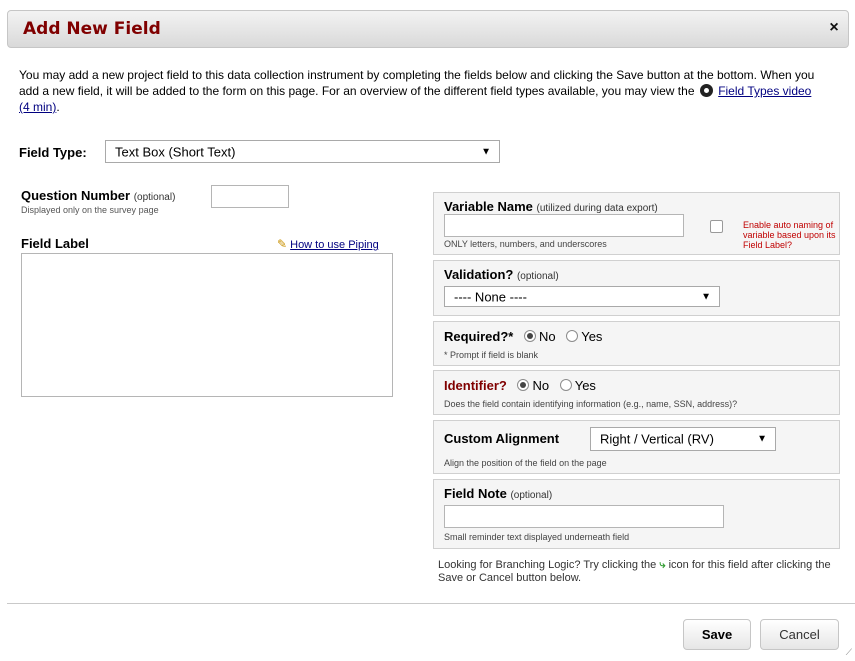  What do you see at coordinates (502, 438) in the screenshot?
I see `custom-alignment-label: Custom Alignment` at bounding box center [502, 438].